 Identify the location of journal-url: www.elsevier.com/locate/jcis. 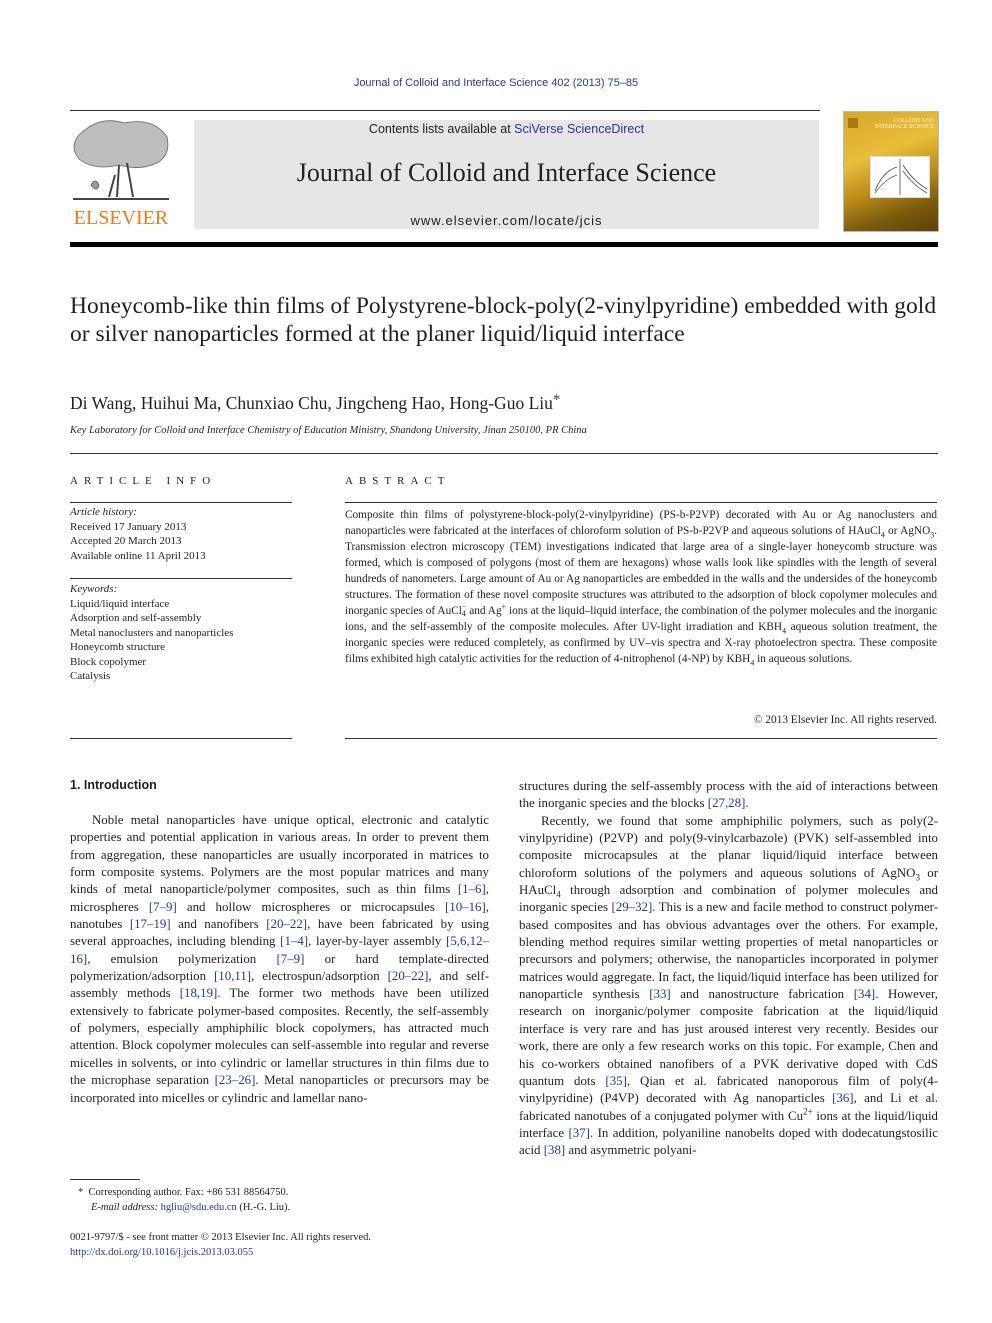
(506, 220).